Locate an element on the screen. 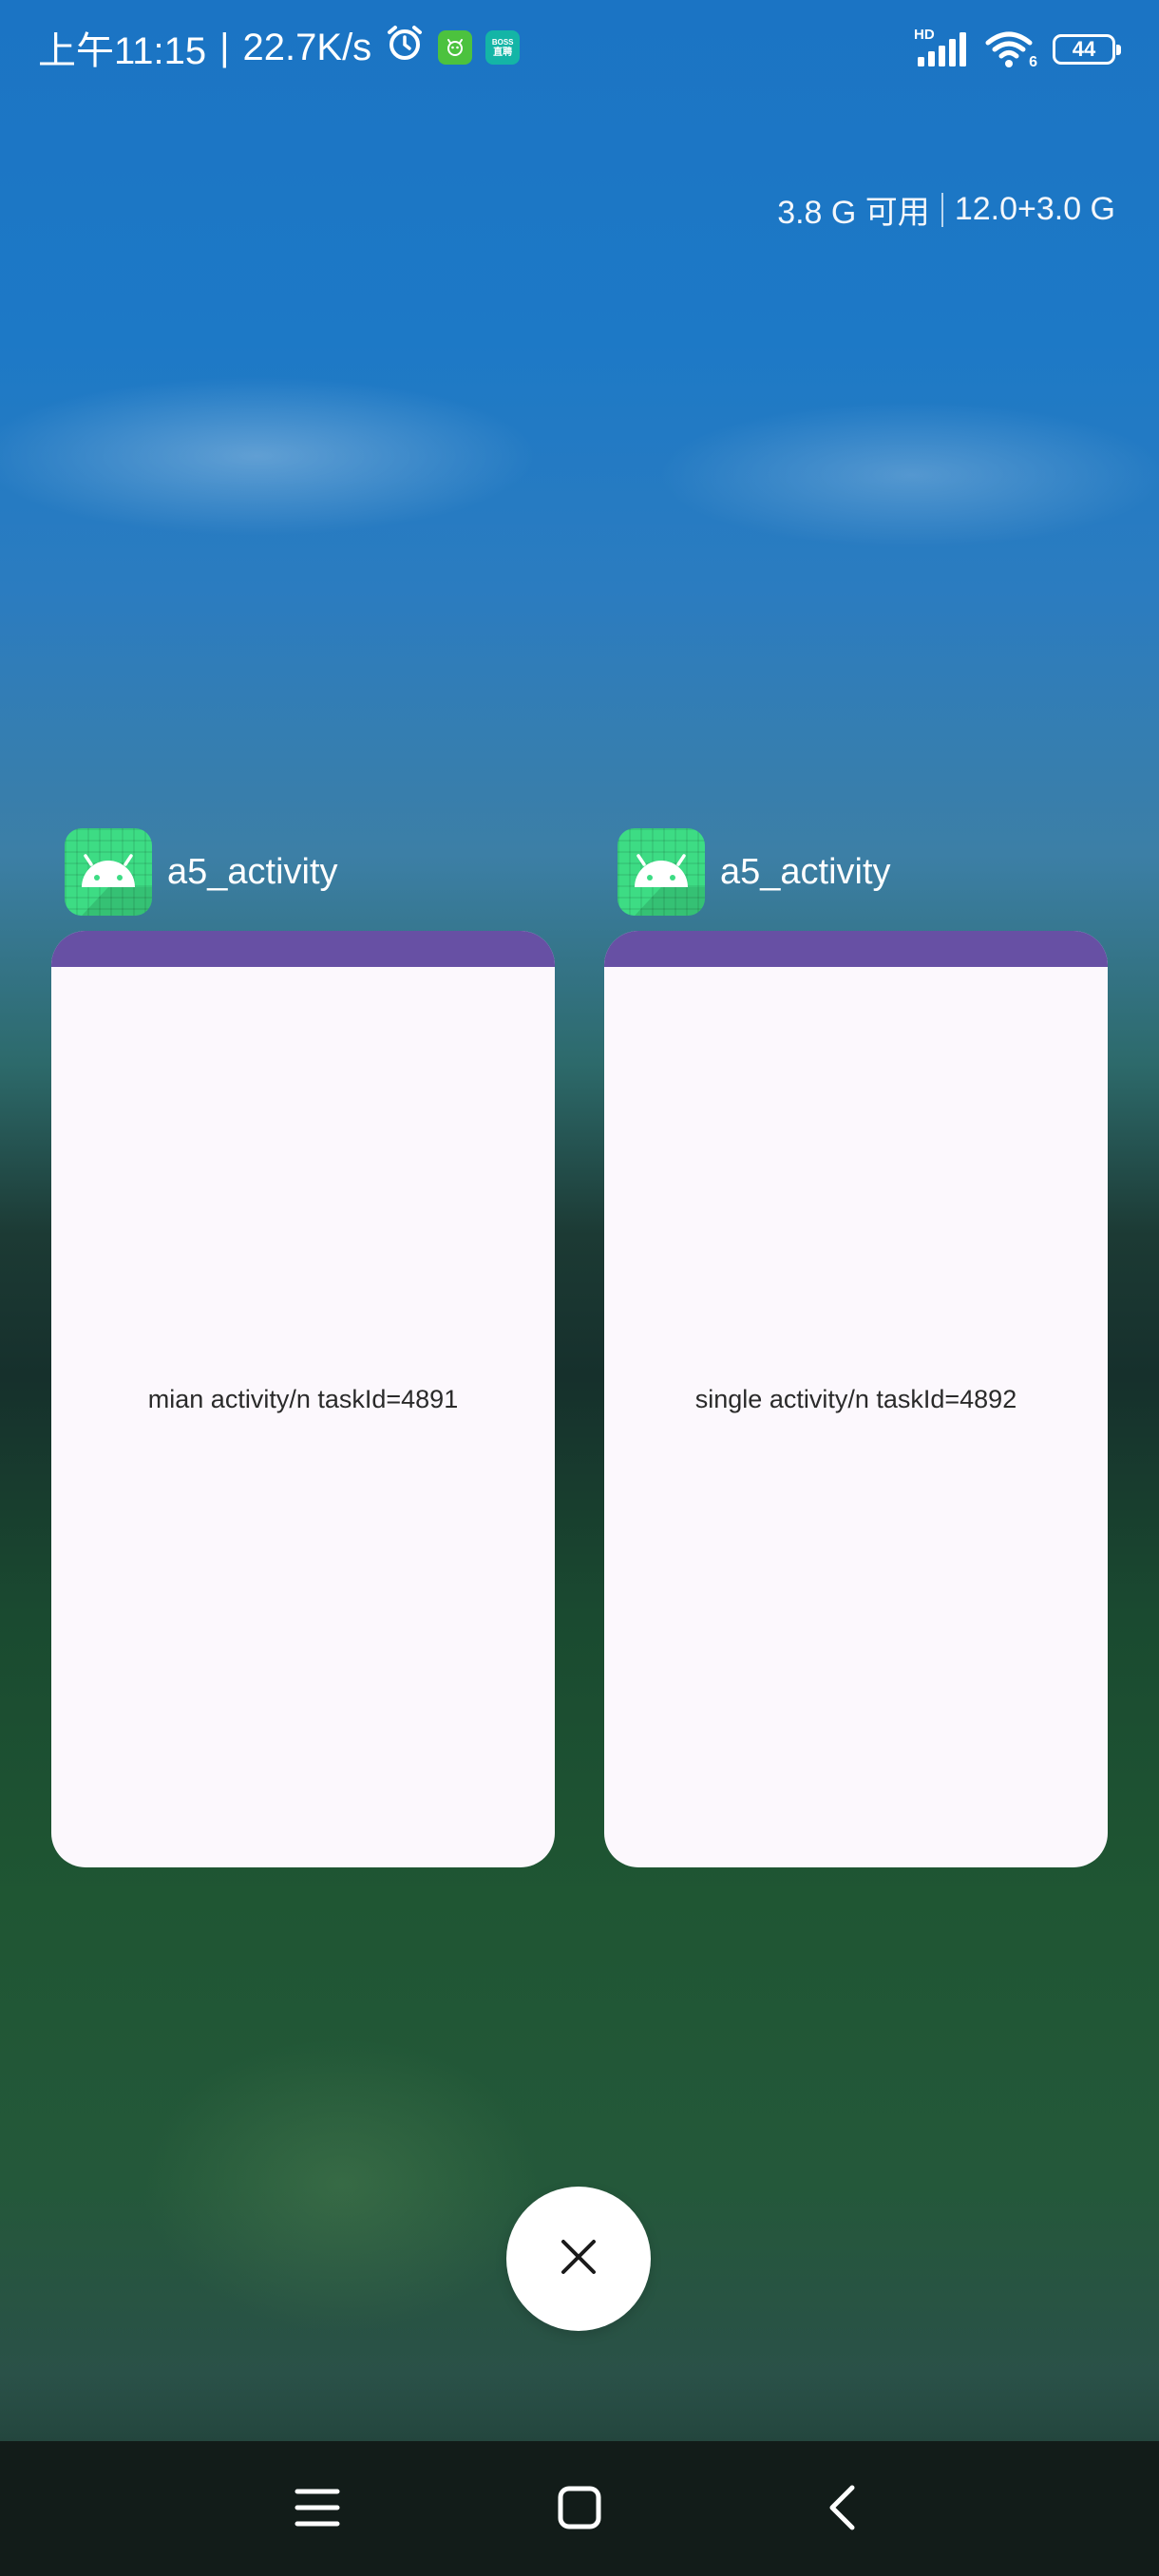 The image size is (1159, 2576). app-notification-icon is located at coordinates (455, 47).